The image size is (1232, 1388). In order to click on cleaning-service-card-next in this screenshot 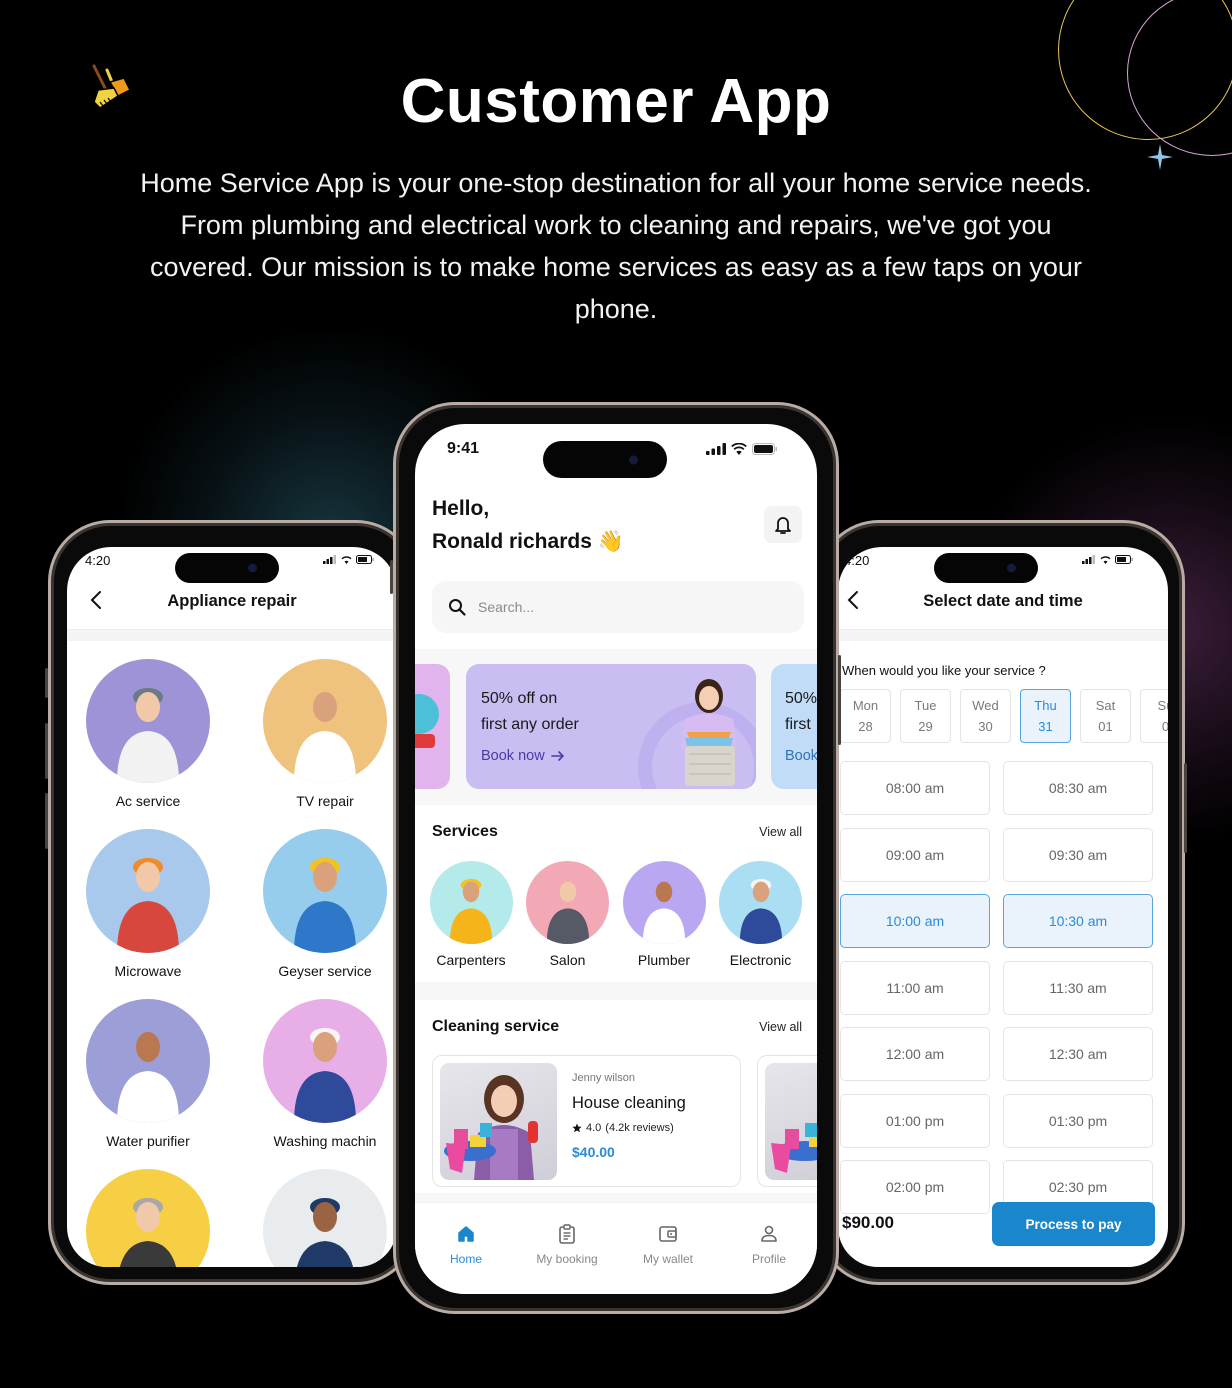, I will do `click(787, 1121)`.